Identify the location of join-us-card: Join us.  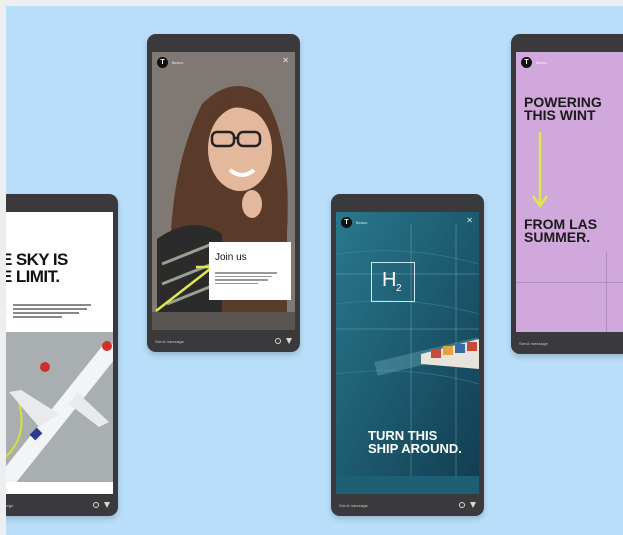
(250, 271).